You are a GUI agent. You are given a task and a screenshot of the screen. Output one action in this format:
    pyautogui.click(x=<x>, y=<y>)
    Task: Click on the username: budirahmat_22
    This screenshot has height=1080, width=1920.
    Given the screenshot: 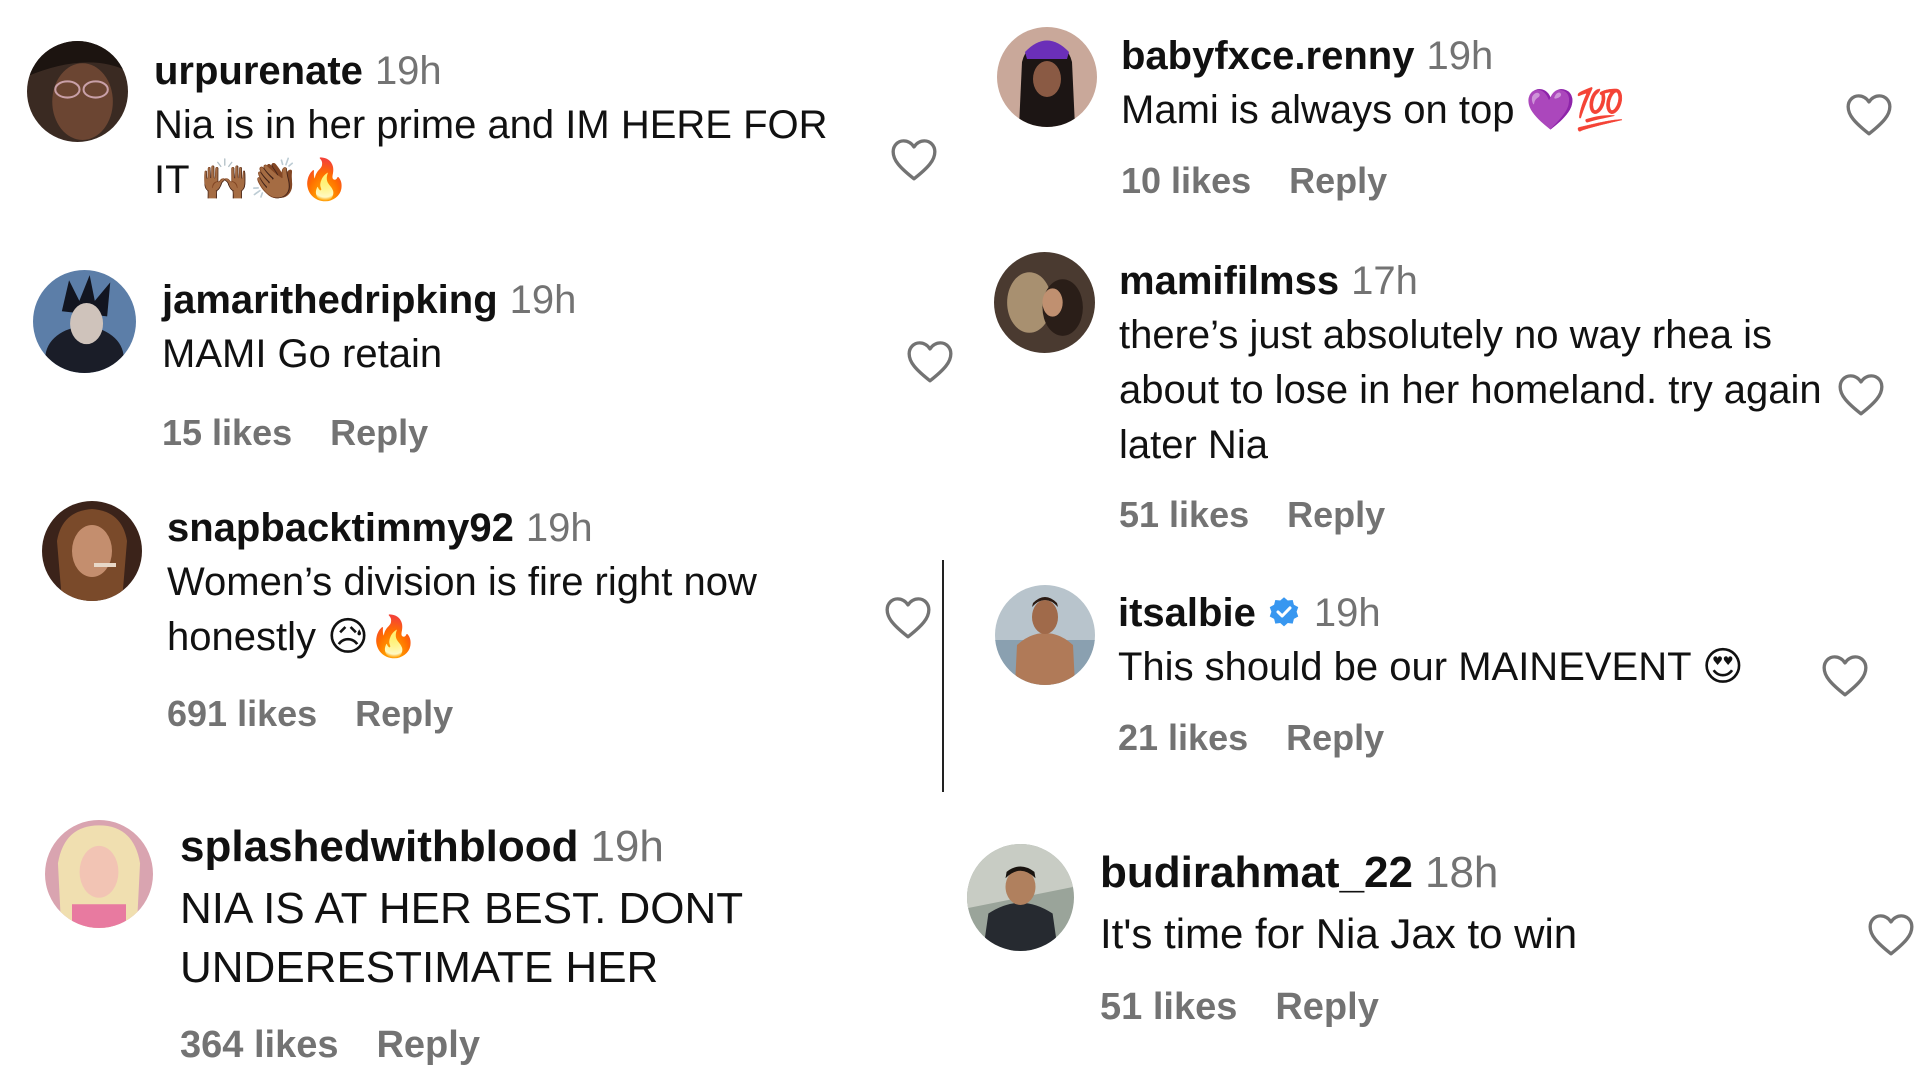 What is the action you would take?
    pyautogui.click(x=1256, y=872)
    